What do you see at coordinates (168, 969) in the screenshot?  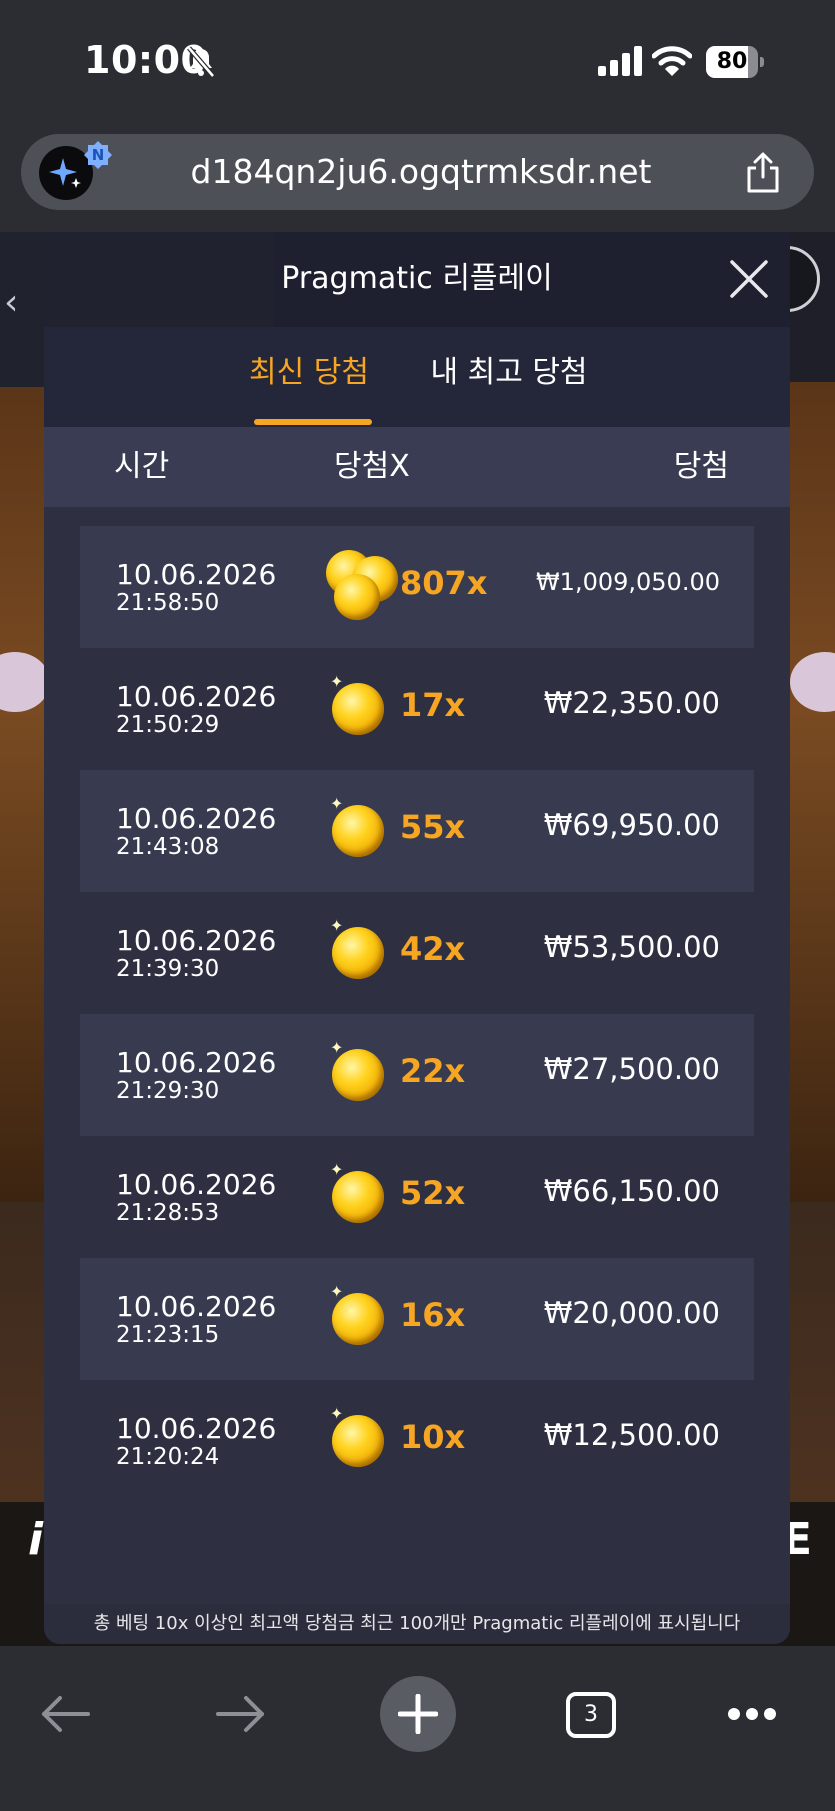 I see `row-time: 21:39:30` at bounding box center [168, 969].